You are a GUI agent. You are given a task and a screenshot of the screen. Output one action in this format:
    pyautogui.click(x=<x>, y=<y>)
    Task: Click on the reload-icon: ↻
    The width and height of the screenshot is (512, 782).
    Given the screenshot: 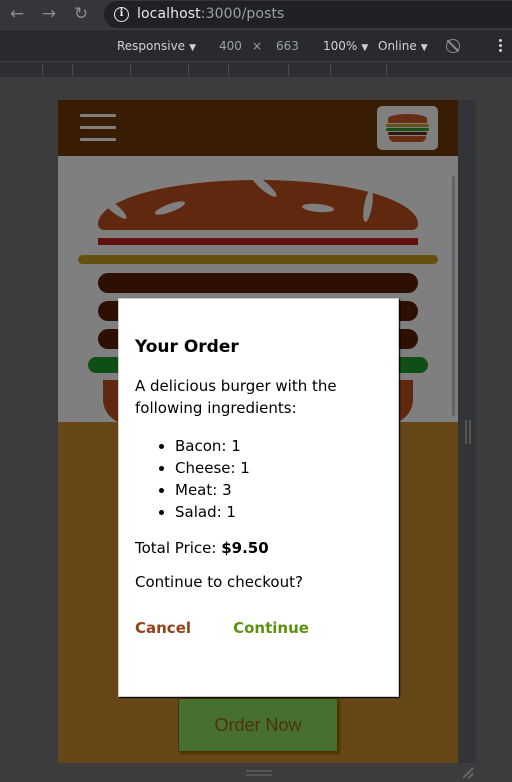 What is the action you would take?
    pyautogui.click(x=81, y=14)
    